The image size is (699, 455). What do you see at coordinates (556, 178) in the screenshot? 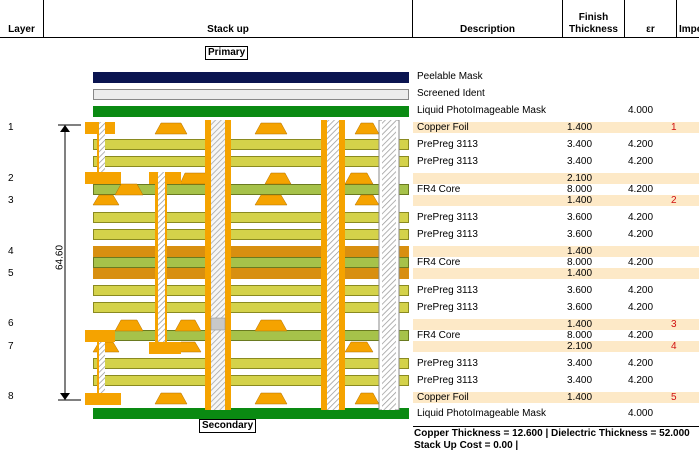
I see `stackup-row: 2.100` at bounding box center [556, 178].